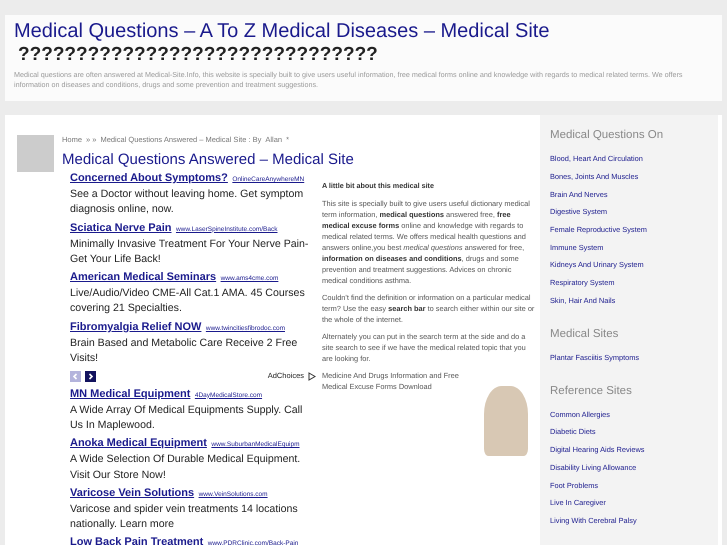 This screenshot has width=727, height=545. I want to click on ad-description: Varicose and spider vein treatments 14 locations nationally. Learn more, so click(184, 517).